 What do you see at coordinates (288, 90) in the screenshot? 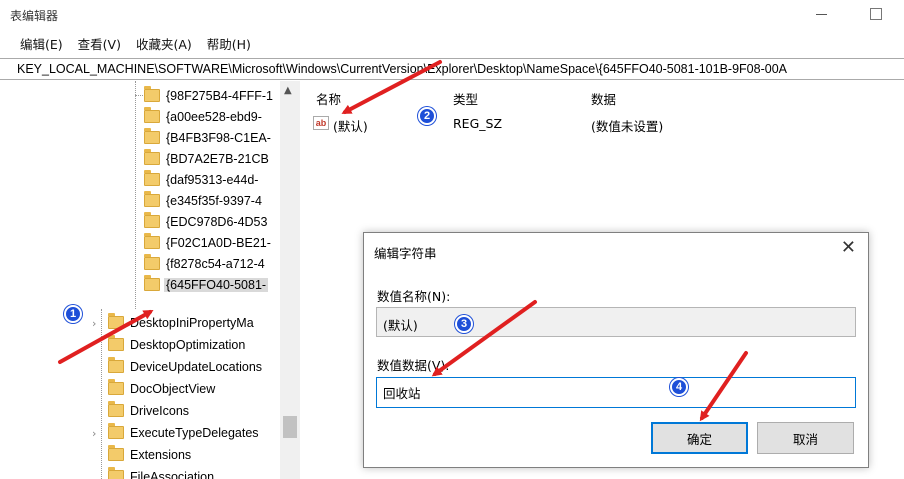
I see `chevron-up-icon: ▲` at bounding box center [288, 90].